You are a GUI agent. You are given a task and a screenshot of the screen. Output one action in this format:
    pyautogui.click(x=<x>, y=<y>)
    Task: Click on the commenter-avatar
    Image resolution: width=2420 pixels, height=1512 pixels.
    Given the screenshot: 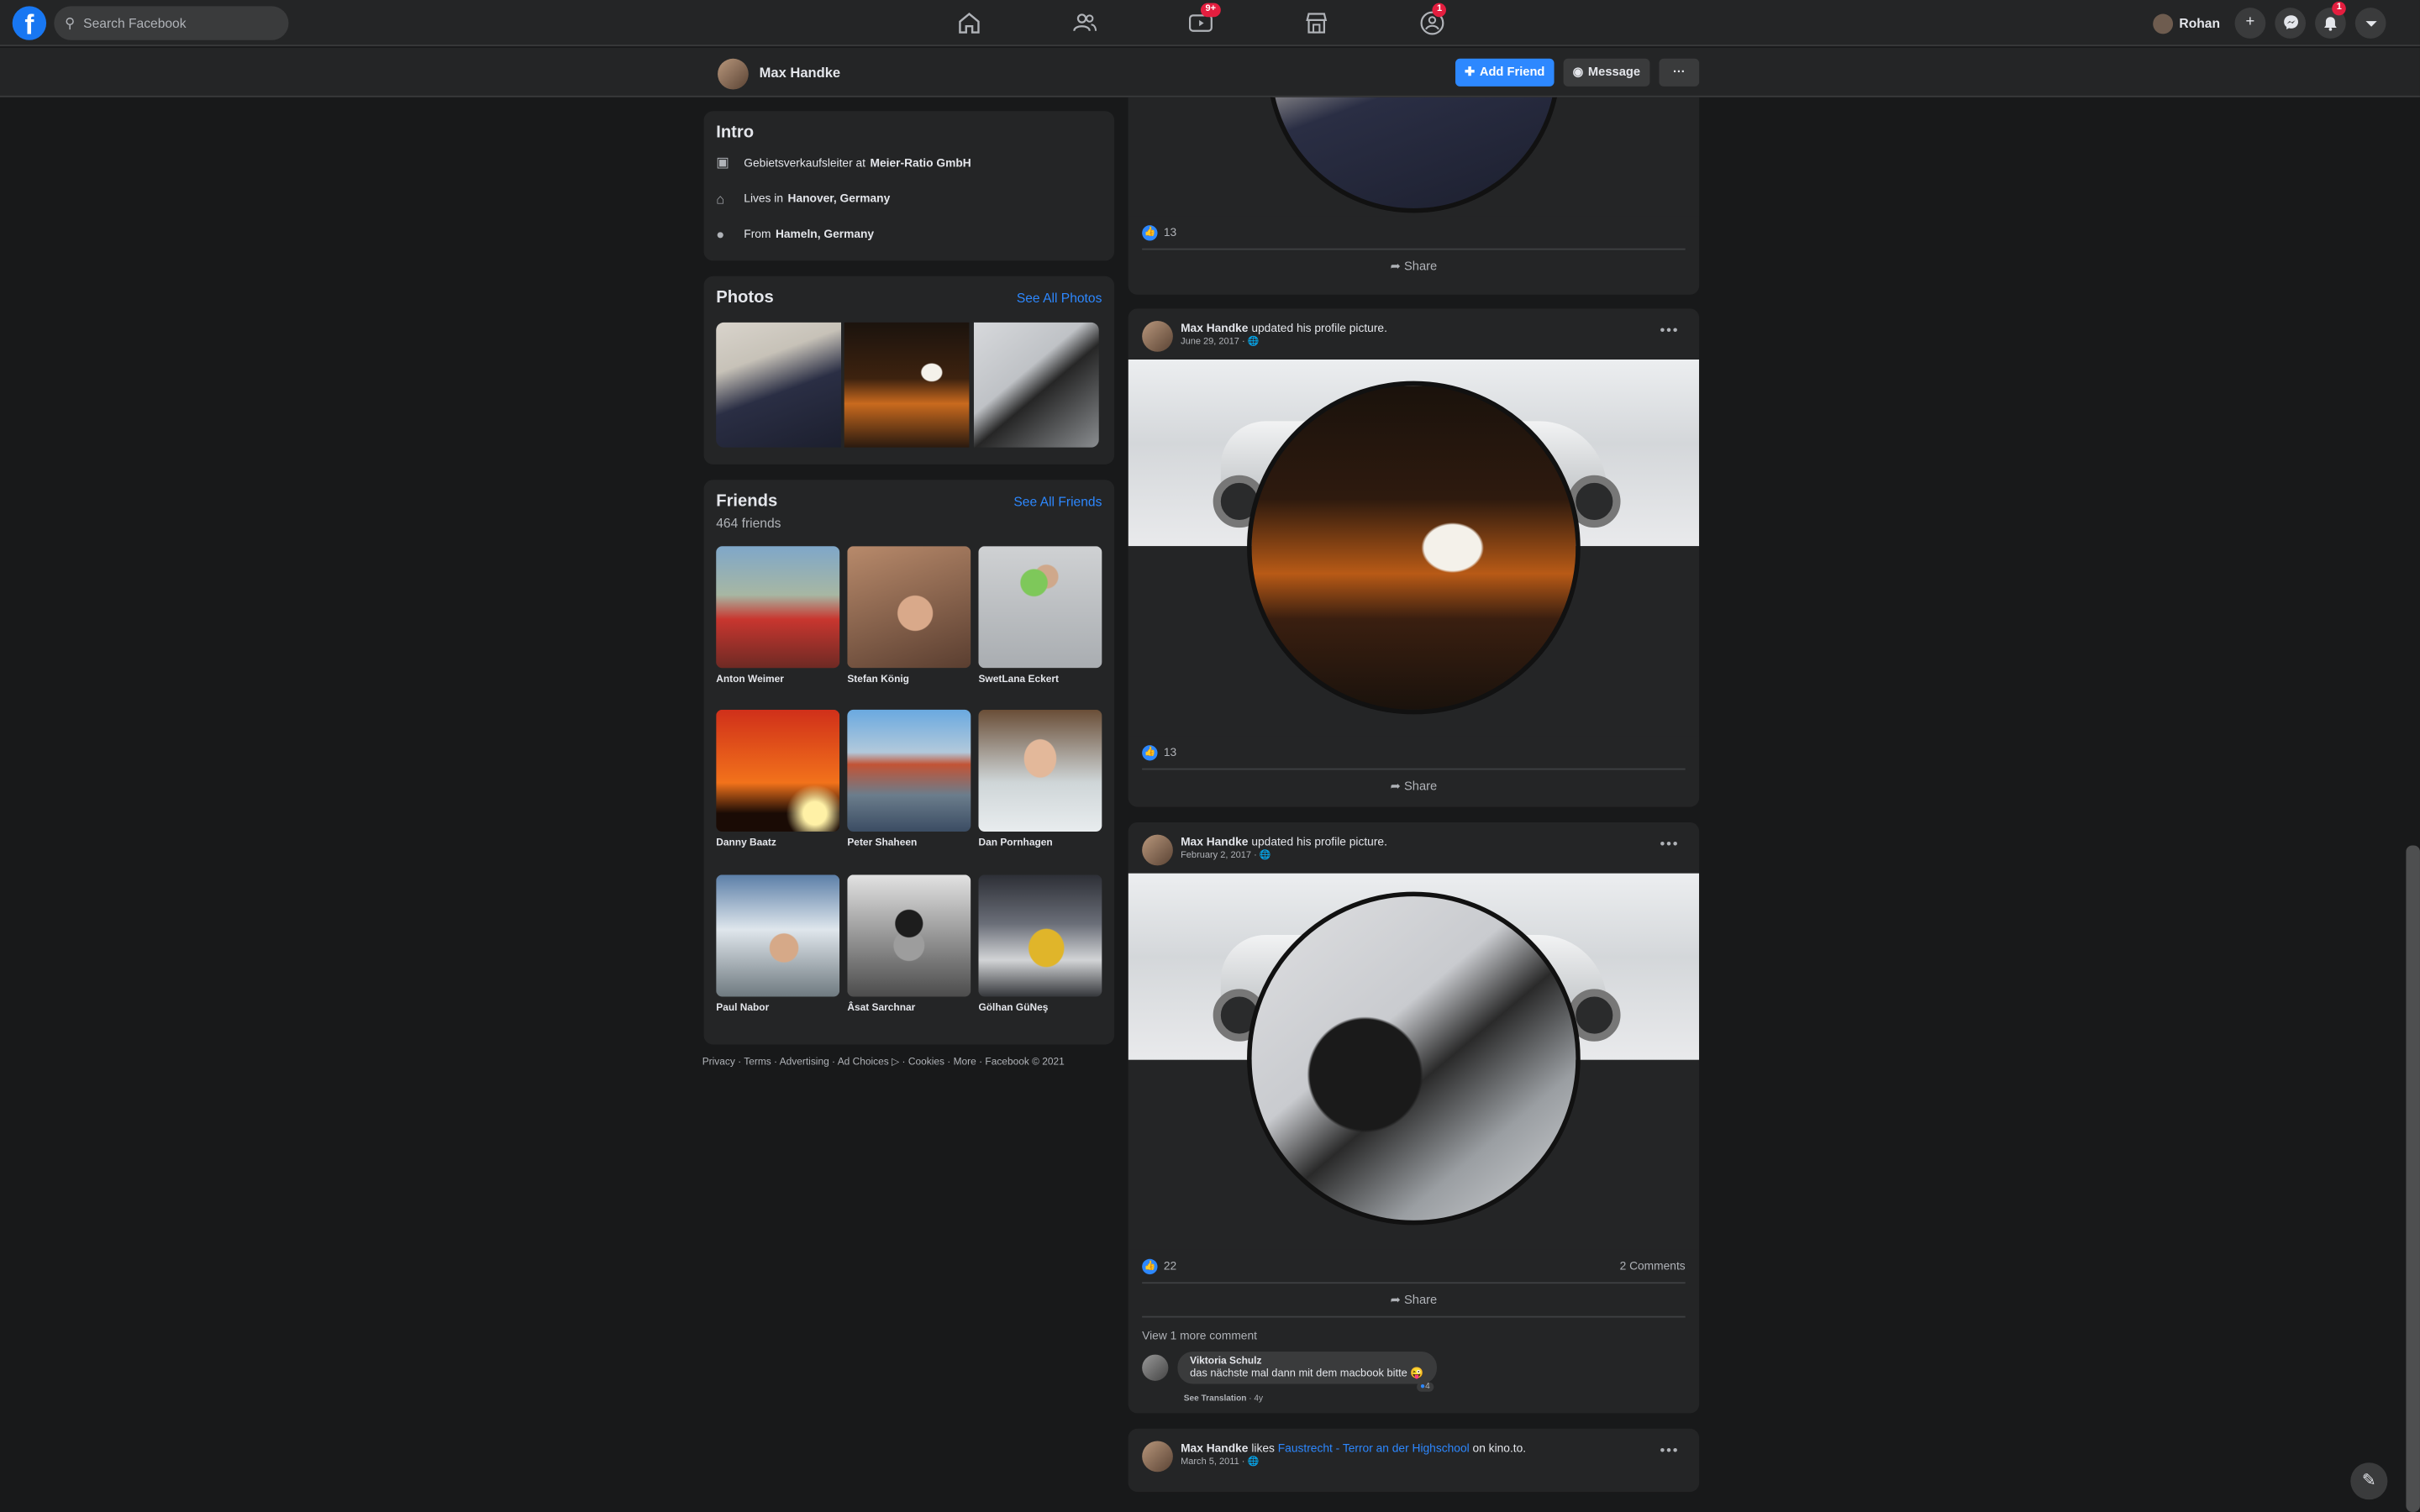 What is the action you would take?
    pyautogui.click(x=1155, y=1367)
    